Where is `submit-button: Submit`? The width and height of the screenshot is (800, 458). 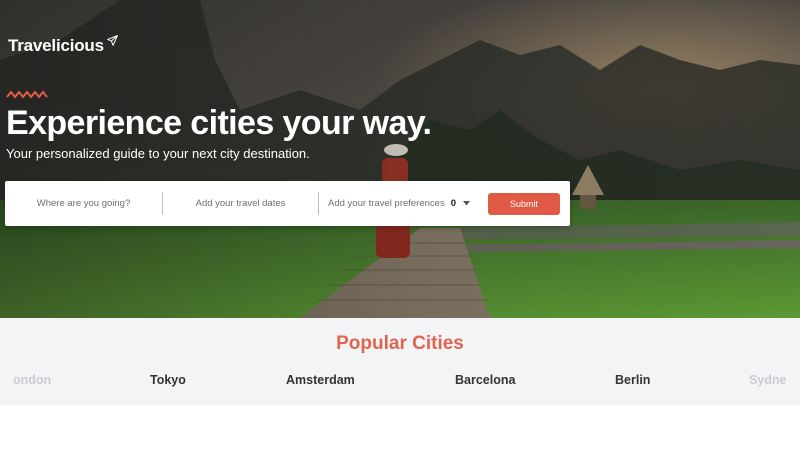 submit-button: Submit is located at coordinates (524, 204).